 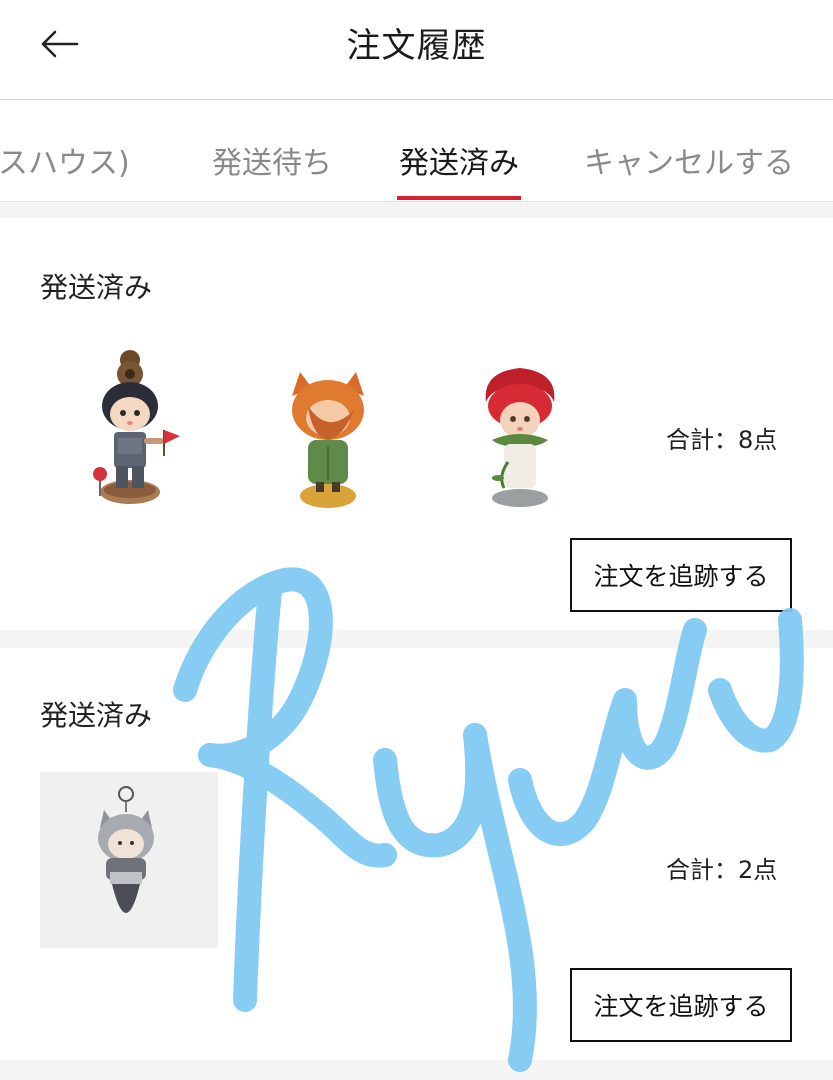 What do you see at coordinates (459, 198) in the screenshot?
I see `active-tab-indicator` at bounding box center [459, 198].